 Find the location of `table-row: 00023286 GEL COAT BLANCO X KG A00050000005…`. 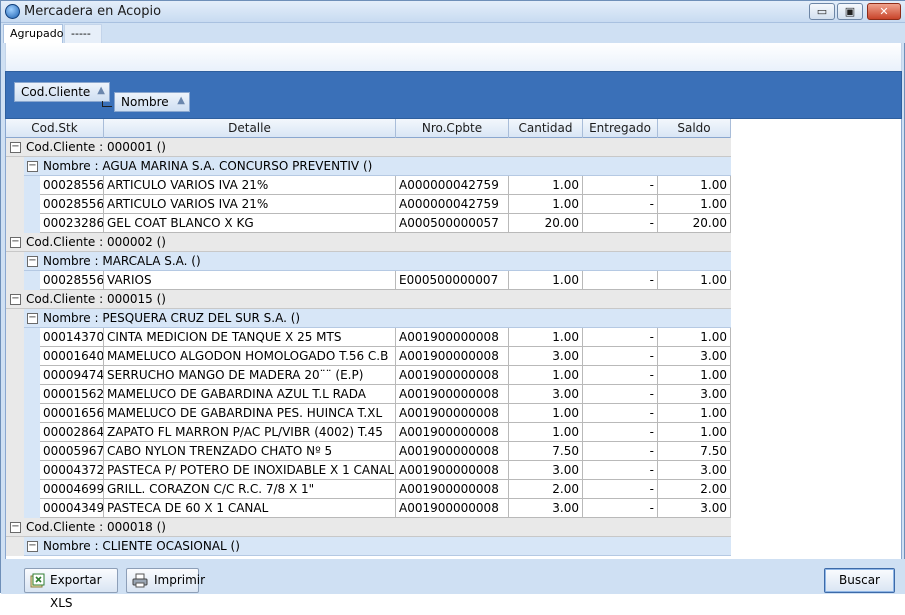

table-row: 00023286 GEL COAT BLANCO X KG A00050000005… is located at coordinates (368, 223).